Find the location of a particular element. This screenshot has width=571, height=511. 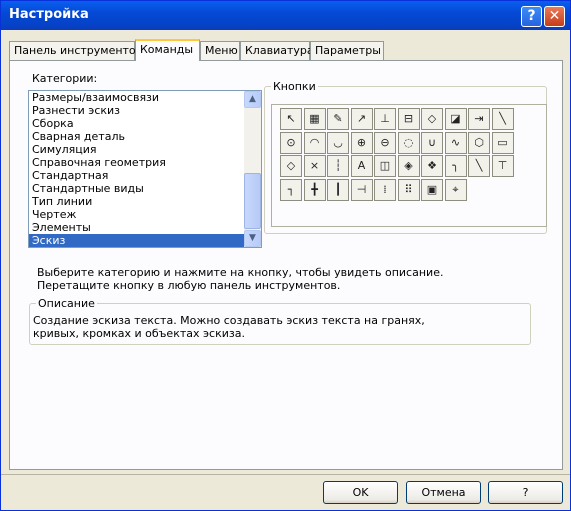

circle-icon: ⊙ is located at coordinates (291, 142).